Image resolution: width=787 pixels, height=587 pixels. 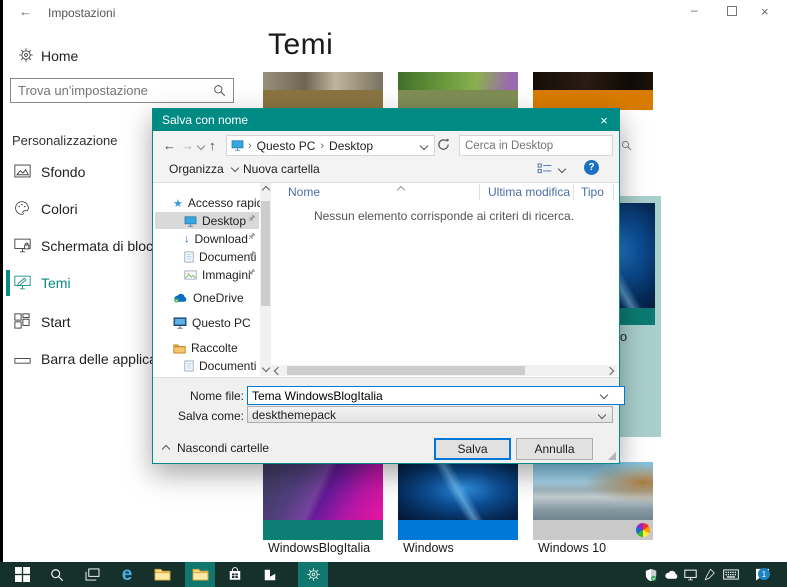 What do you see at coordinates (59, 56) in the screenshot?
I see `sidebar-item-home: Home` at bounding box center [59, 56].